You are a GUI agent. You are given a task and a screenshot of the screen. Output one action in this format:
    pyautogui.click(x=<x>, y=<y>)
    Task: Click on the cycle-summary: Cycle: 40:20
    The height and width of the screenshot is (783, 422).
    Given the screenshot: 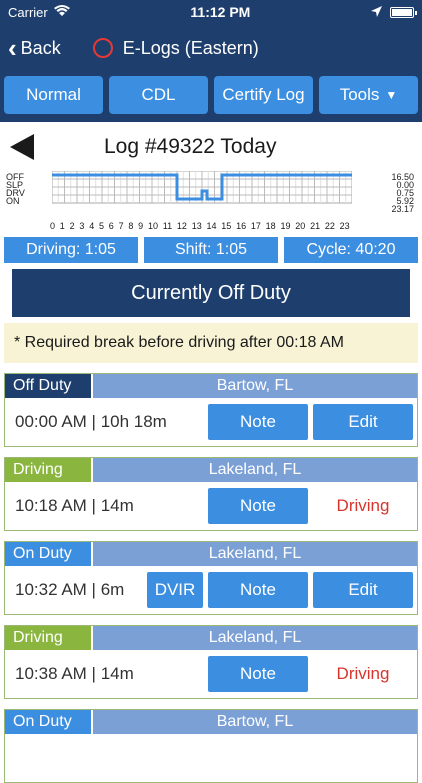 What is the action you would take?
    pyautogui.click(x=351, y=250)
    